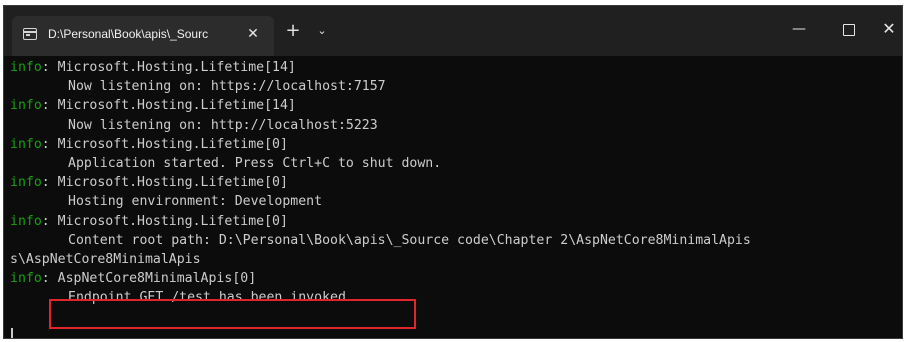  Describe the element at coordinates (456, 125) in the screenshot. I see `console-line: Now listening on: http://localhost:5223` at that location.